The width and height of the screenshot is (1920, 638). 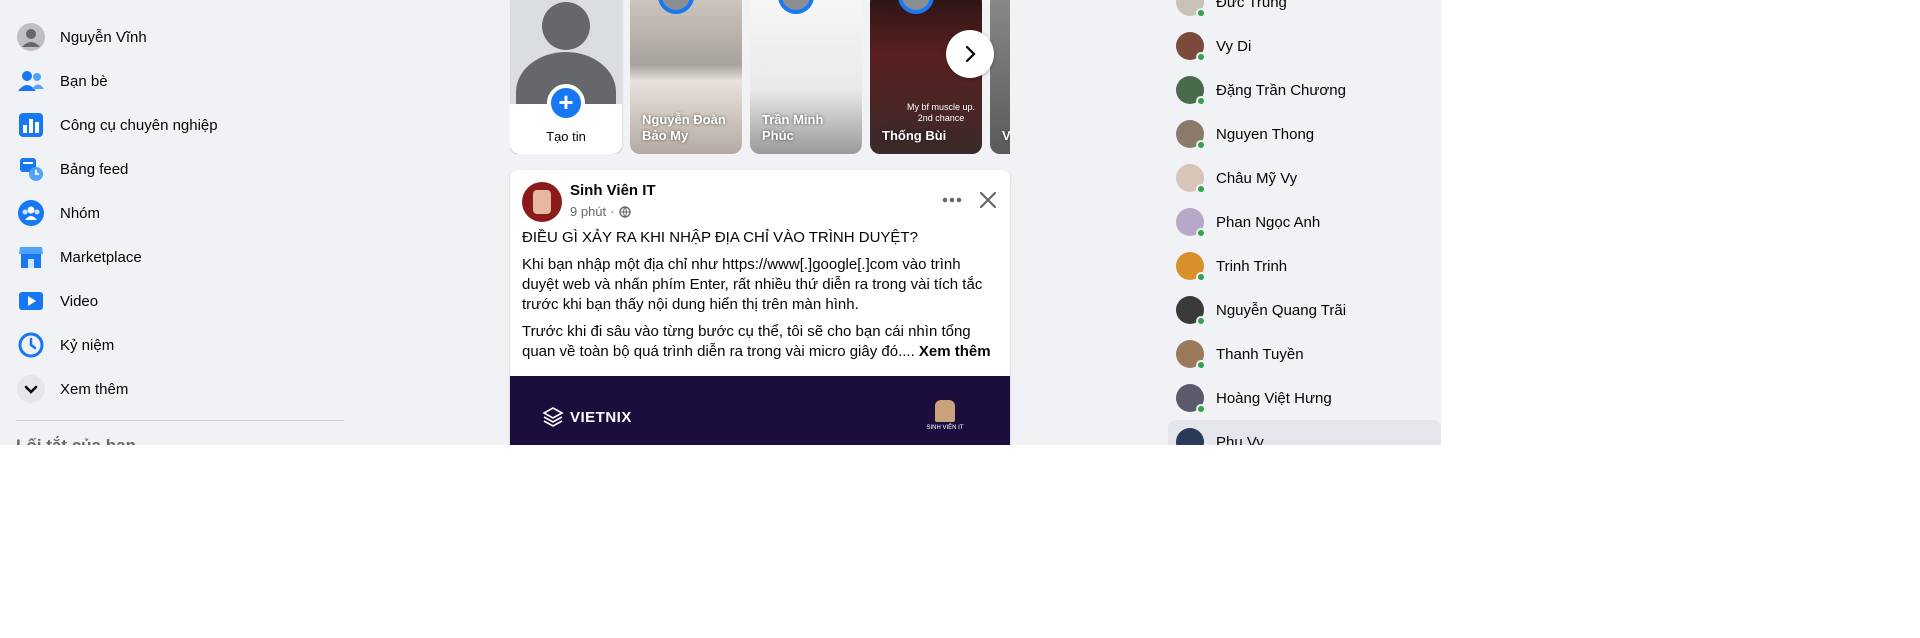 I want to click on nav-item-video: Video, so click(x=178, y=301).